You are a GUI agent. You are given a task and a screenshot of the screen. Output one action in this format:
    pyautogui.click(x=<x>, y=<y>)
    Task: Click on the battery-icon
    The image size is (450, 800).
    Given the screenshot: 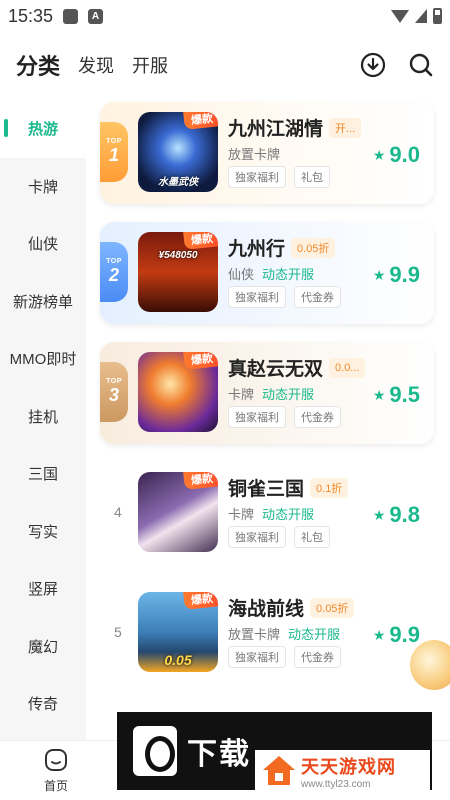 What is the action you would take?
    pyautogui.click(x=437, y=16)
    